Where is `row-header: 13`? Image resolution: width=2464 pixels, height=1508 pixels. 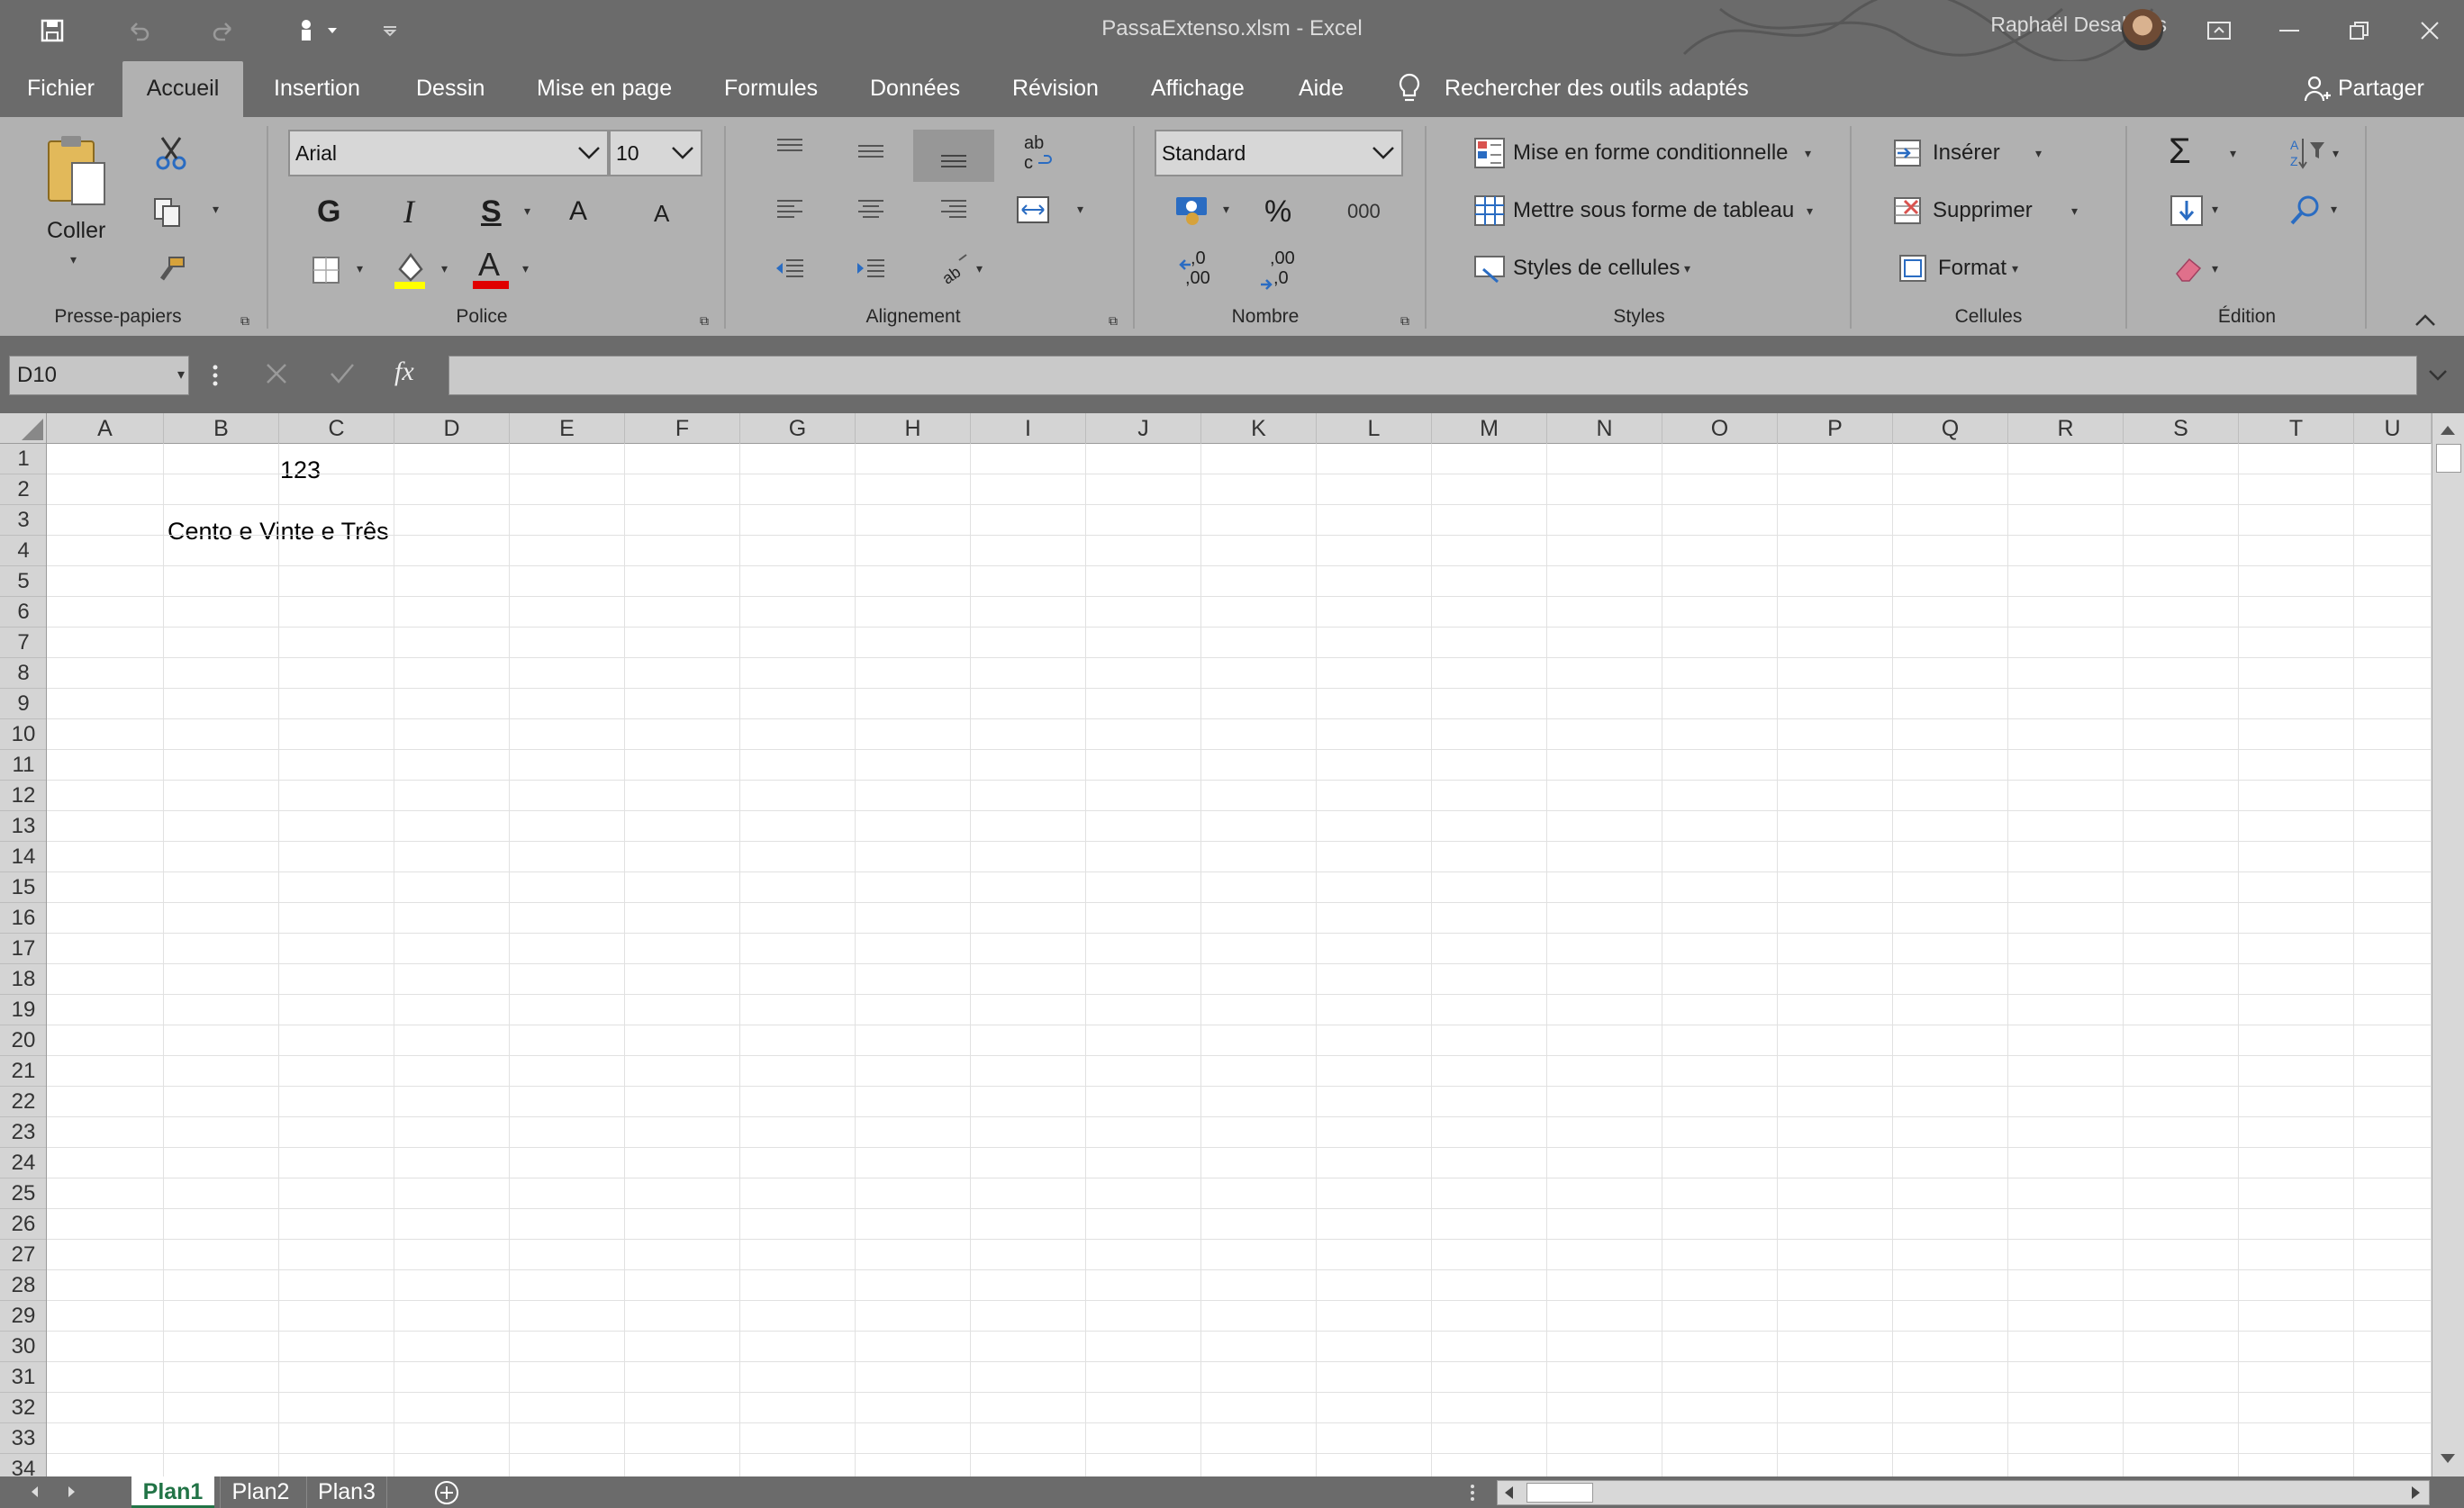
row-header: 13 is located at coordinates (23, 826).